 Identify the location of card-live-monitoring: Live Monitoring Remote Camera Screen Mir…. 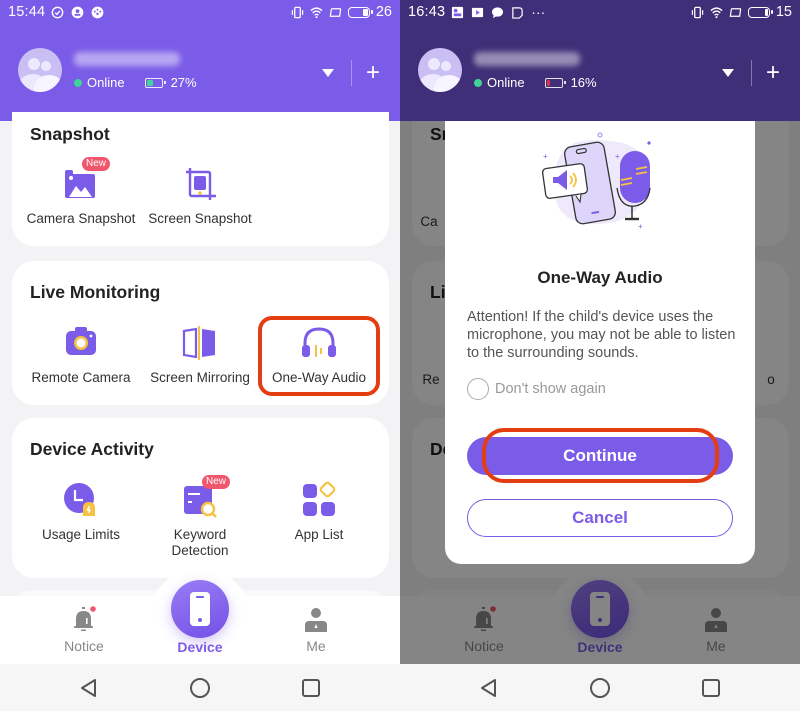
(200, 333).